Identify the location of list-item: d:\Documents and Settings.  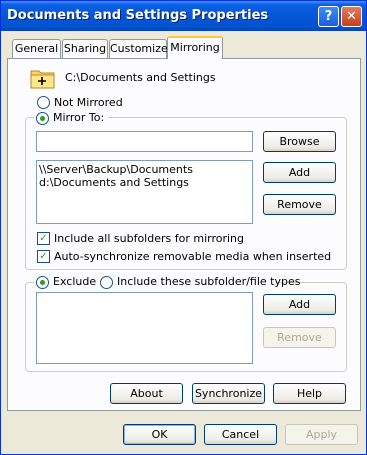
(144, 182).